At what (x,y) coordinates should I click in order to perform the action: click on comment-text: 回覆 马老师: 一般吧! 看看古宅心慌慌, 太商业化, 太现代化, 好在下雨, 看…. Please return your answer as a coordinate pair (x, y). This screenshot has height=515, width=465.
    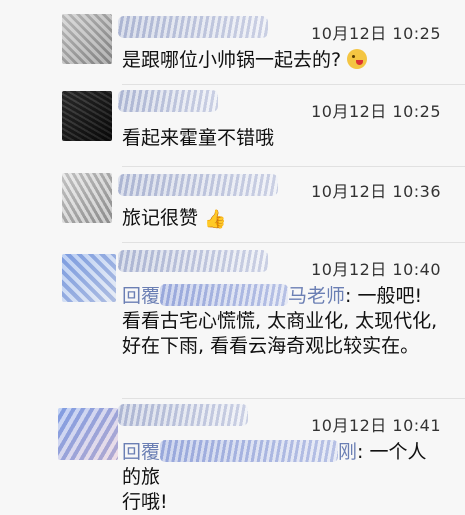
    Looking at the image, I should click on (282, 321).